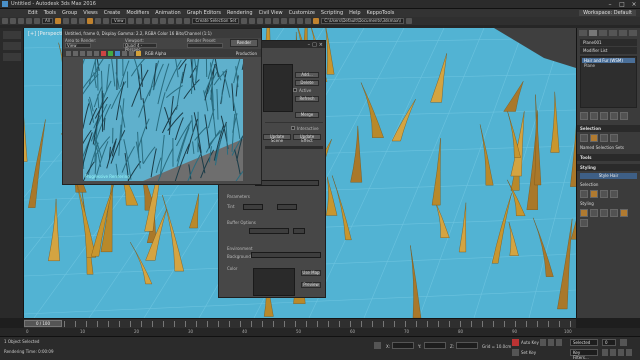 The width and height of the screenshot is (640, 360). Describe the element at coordinates (528, 352) in the screenshot. I see `set-key-label: Set Key` at that location.